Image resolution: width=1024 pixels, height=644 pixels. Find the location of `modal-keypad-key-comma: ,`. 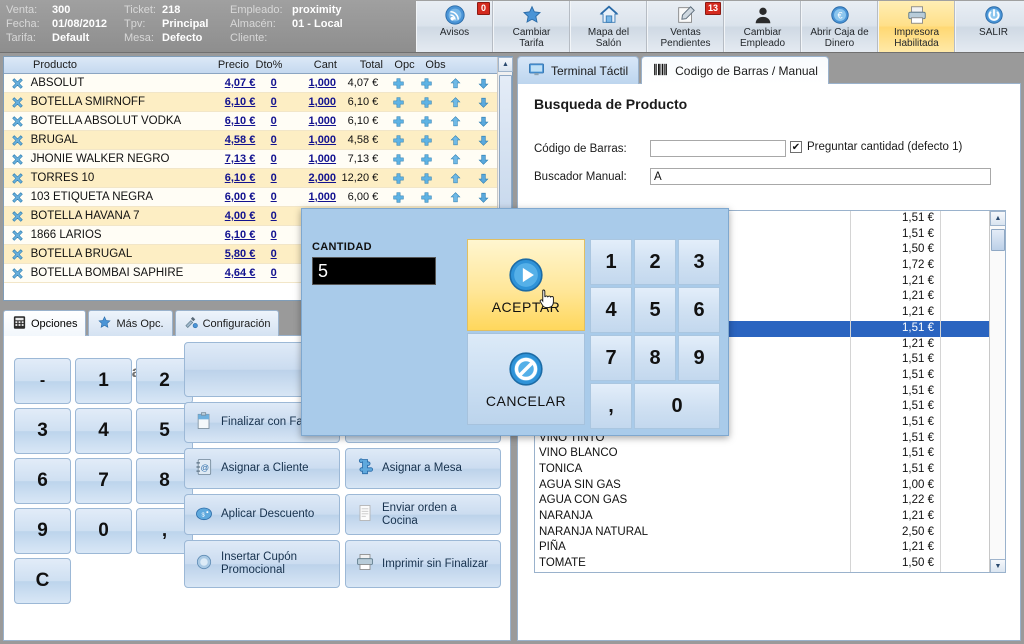

modal-keypad-key-comma: , is located at coordinates (611, 406).